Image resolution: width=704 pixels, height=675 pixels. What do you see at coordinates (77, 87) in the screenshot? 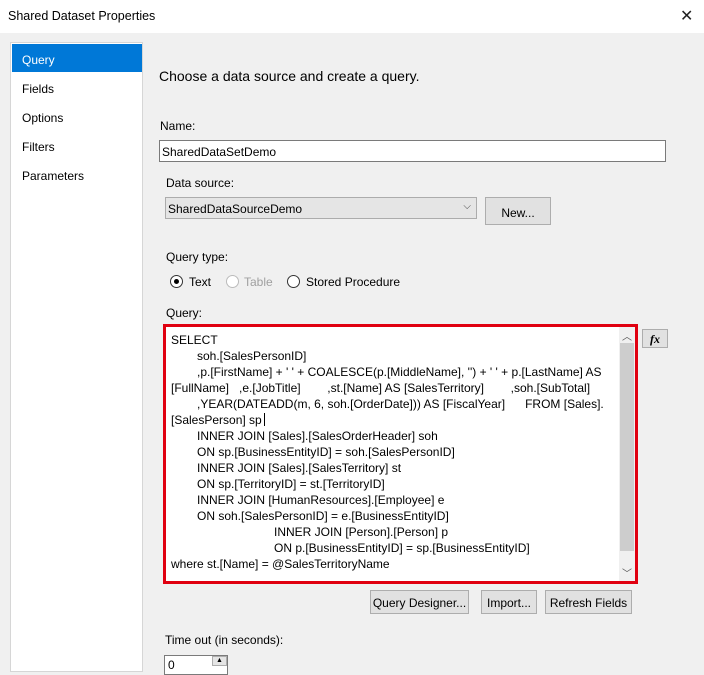
I see `sidebar-item-fields: Fields` at bounding box center [77, 87].